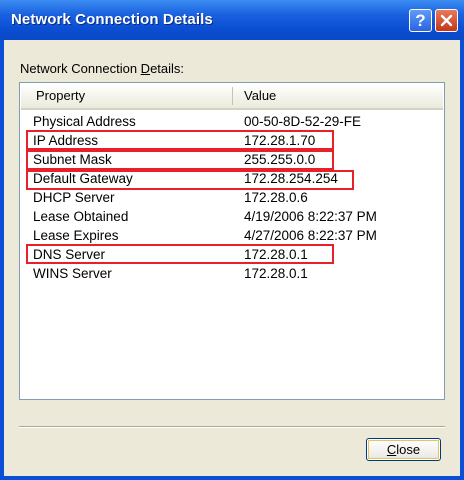 The image size is (464, 480). I want to click on details-label-text-end: etails:, so click(167, 68).